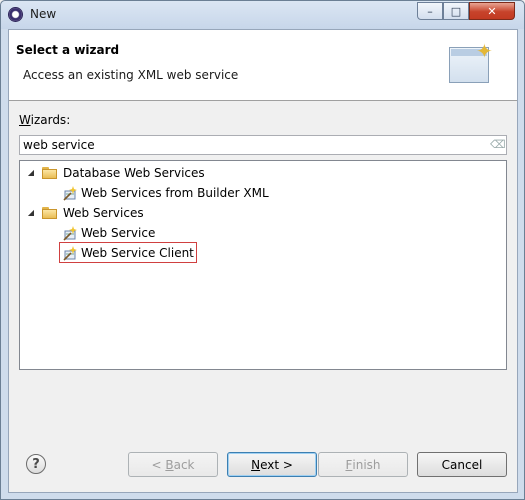 The image size is (525, 500). I want to click on cancel-button: Cancel, so click(462, 464).